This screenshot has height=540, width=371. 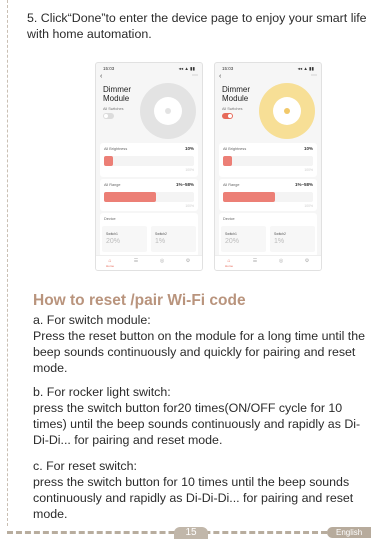 I want to click on bottom-dashed-border, so click(x=167, y=532).